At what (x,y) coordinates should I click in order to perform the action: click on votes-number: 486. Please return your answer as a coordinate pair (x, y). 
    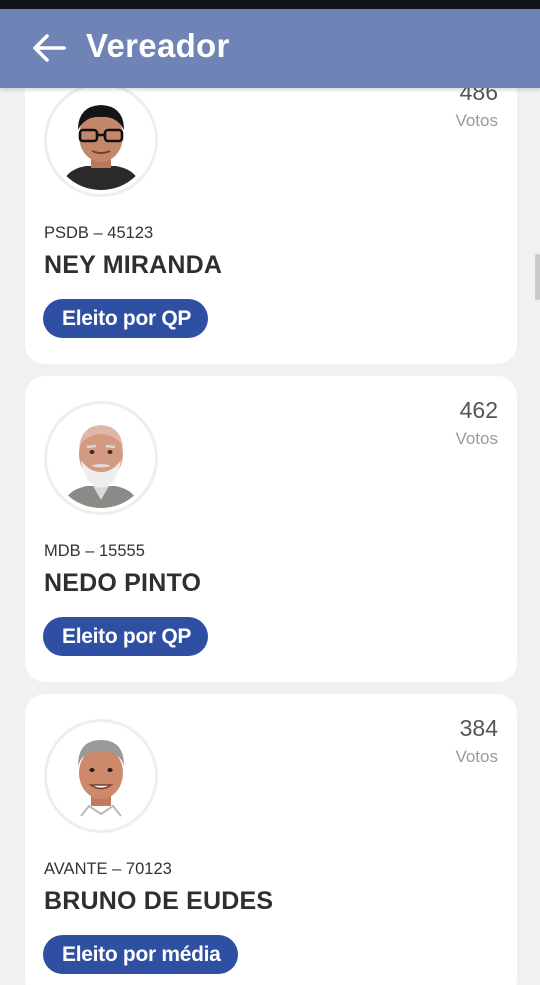
    Looking at the image, I should click on (478, 96).